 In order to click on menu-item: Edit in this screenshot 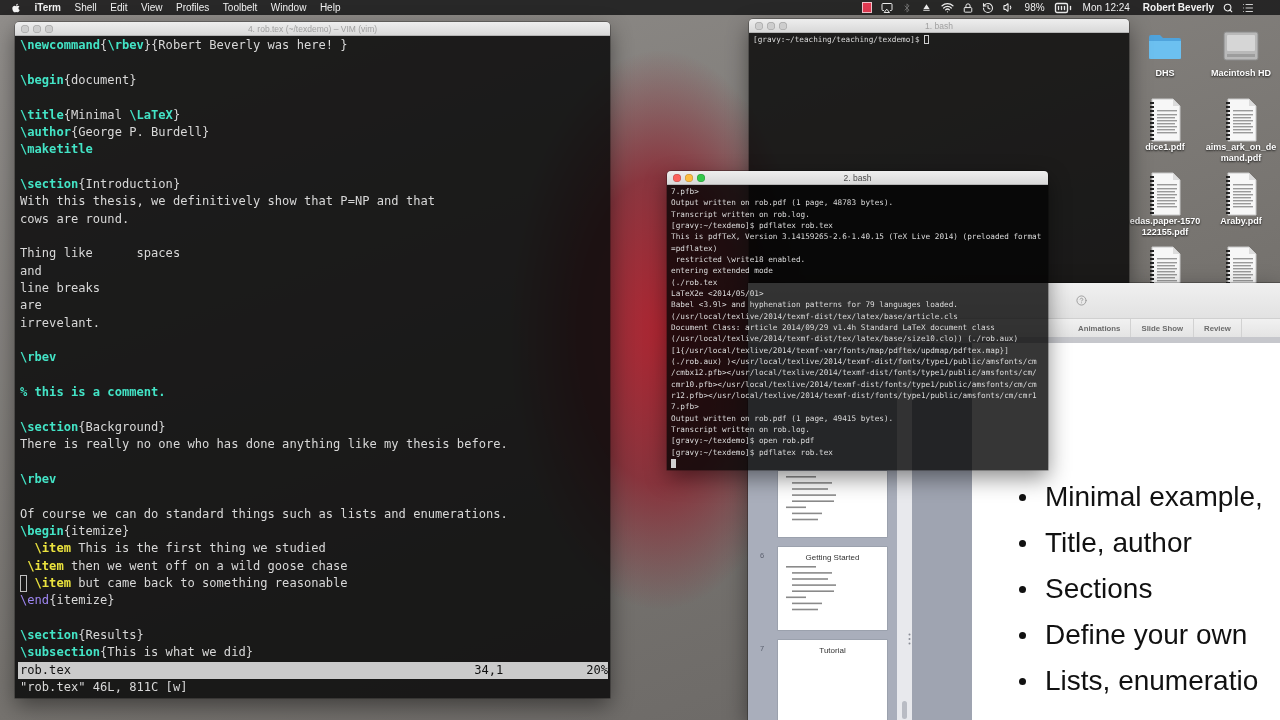, I will do `click(119, 7)`.